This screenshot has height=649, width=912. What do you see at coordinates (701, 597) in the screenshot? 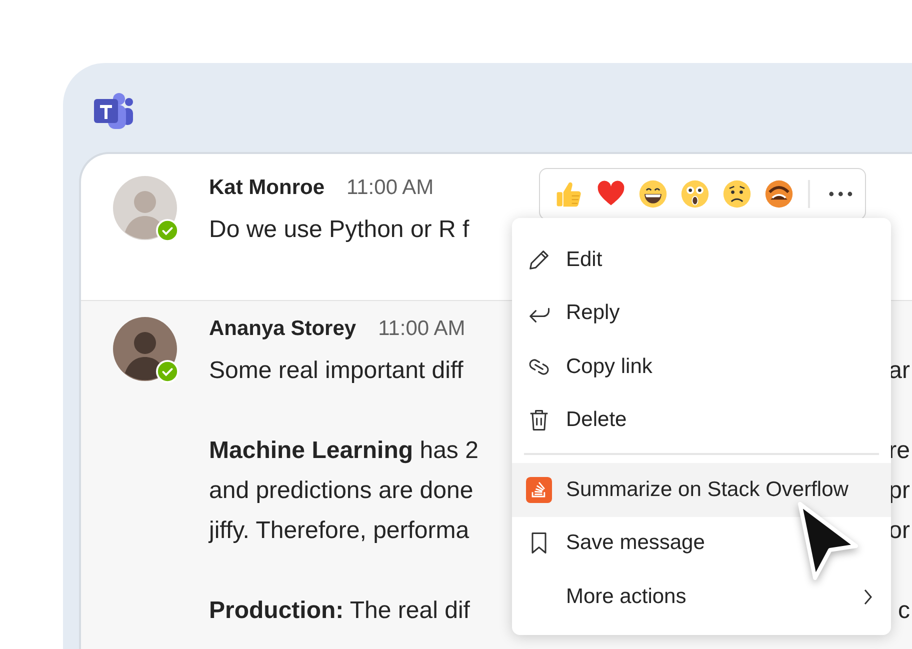
I see `menu-item: More actions` at bounding box center [701, 597].